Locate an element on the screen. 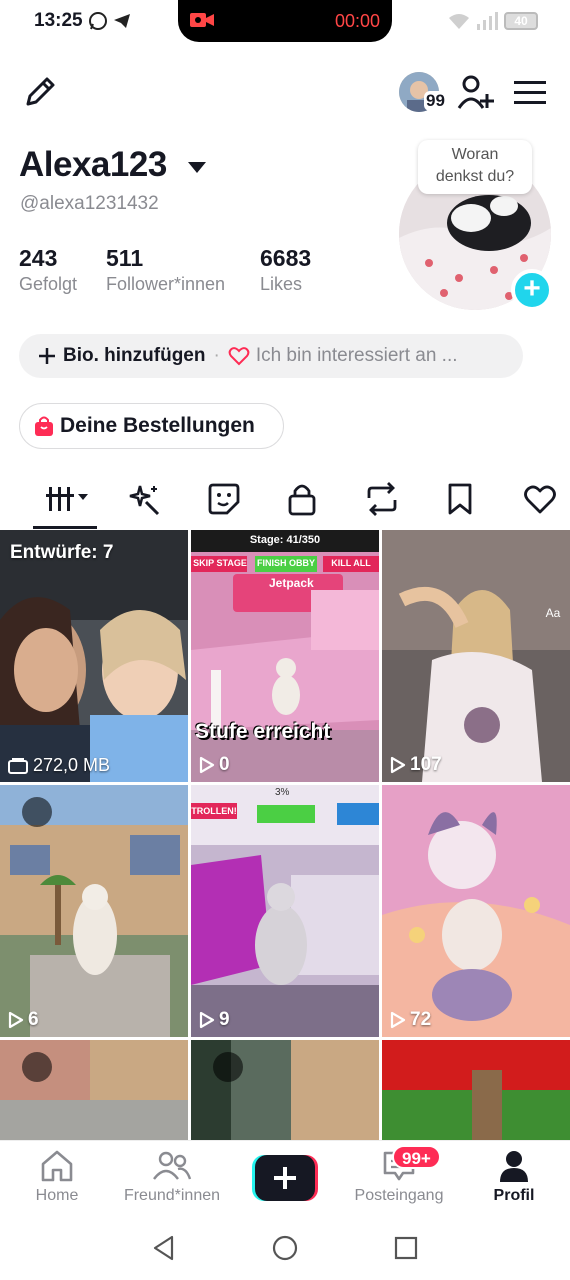 The image size is (570, 1280). tab-stickers is located at coordinates (224, 499).